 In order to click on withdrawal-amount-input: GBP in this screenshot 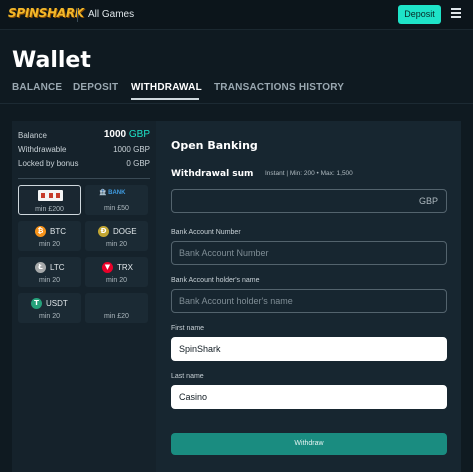, I will do `click(309, 201)`.